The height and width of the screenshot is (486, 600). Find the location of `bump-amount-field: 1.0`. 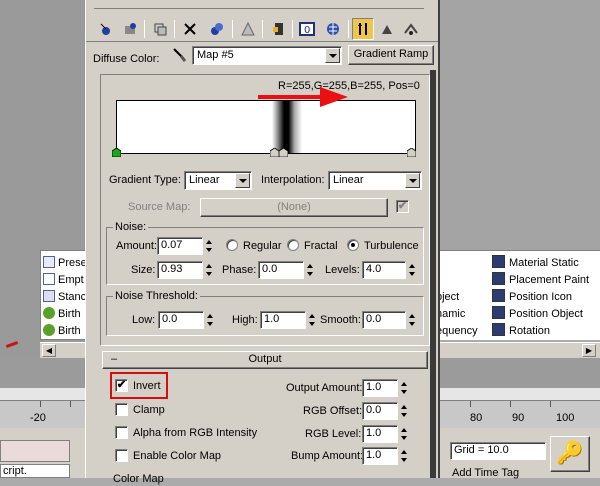

bump-amount-field: 1.0 is located at coordinates (380, 456).